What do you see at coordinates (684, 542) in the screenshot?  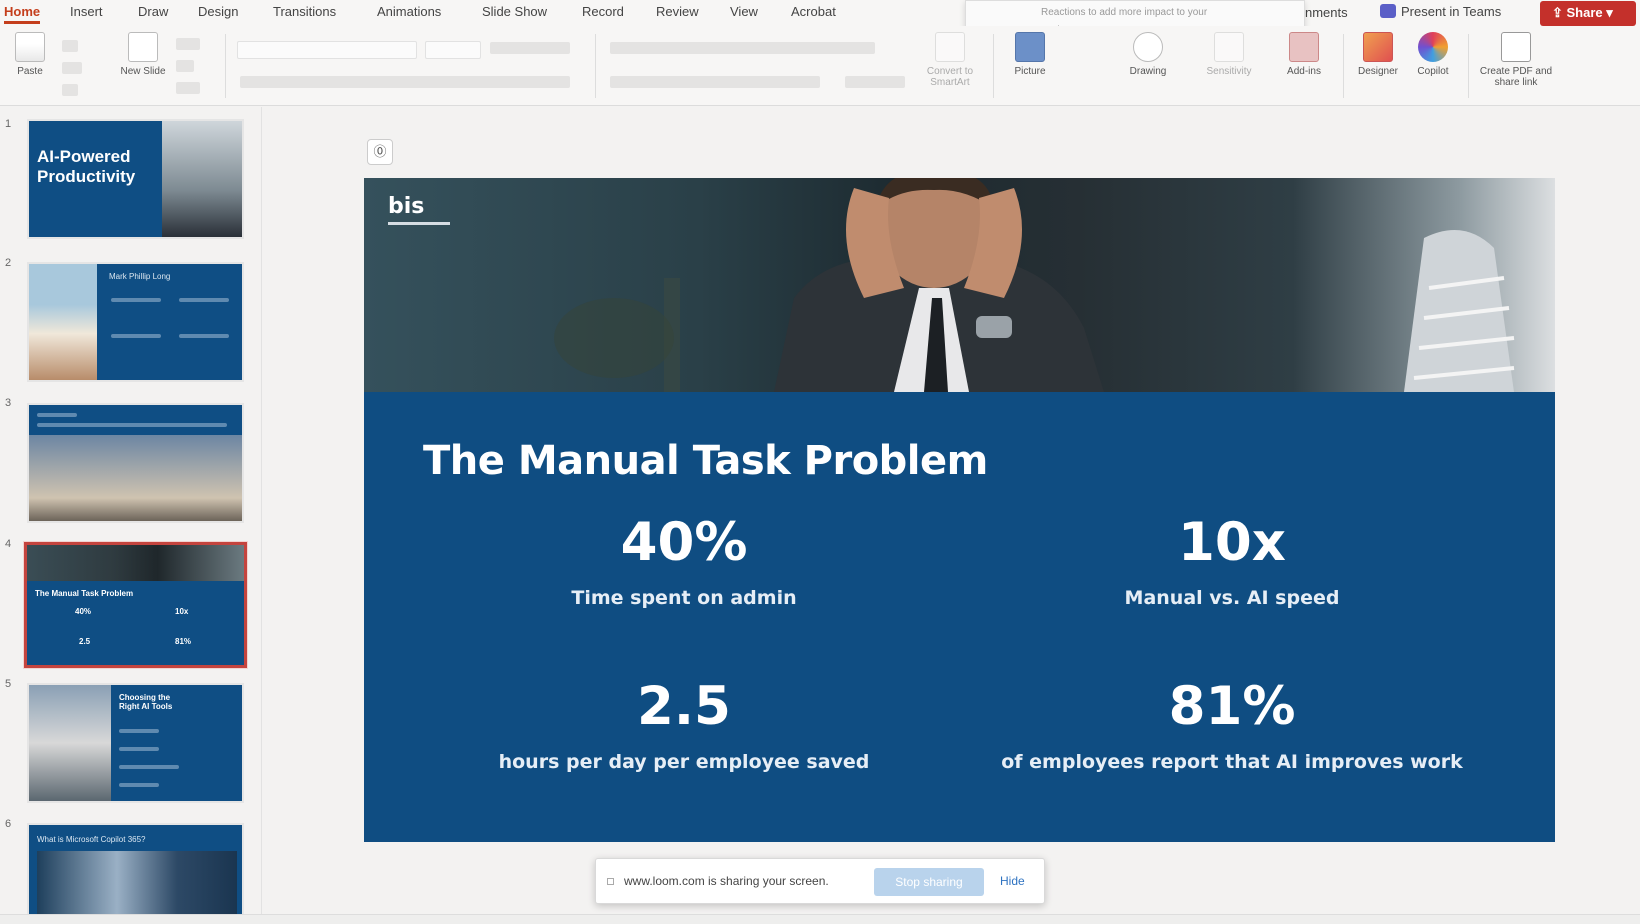 I see `stat-value: 40%` at bounding box center [684, 542].